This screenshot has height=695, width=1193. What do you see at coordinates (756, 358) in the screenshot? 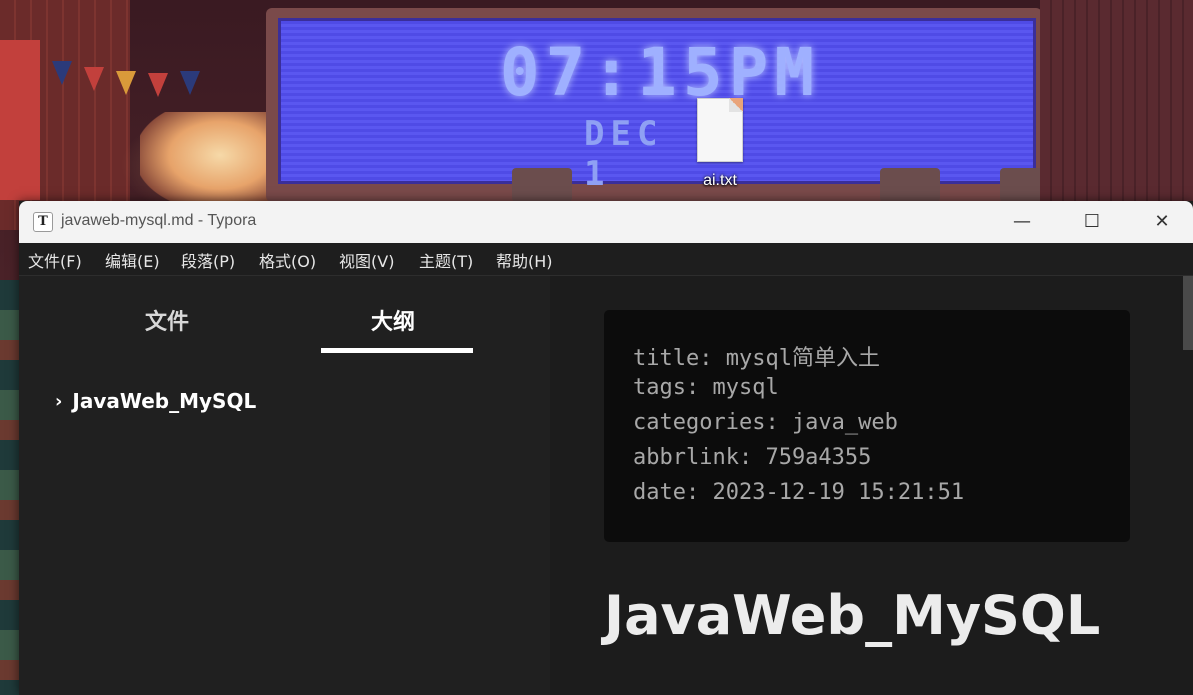
I see `front-matter-title: title: mysql简单入土` at bounding box center [756, 358].